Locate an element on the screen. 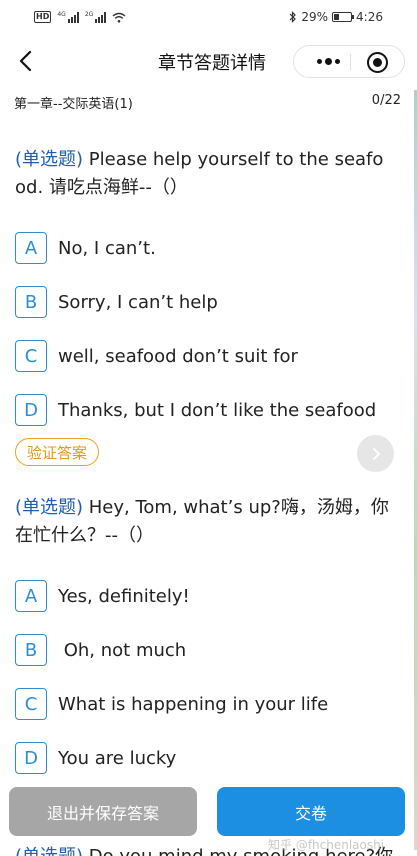 This screenshot has width=417, height=856. option-text: You are lucky is located at coordinates (117, 758).